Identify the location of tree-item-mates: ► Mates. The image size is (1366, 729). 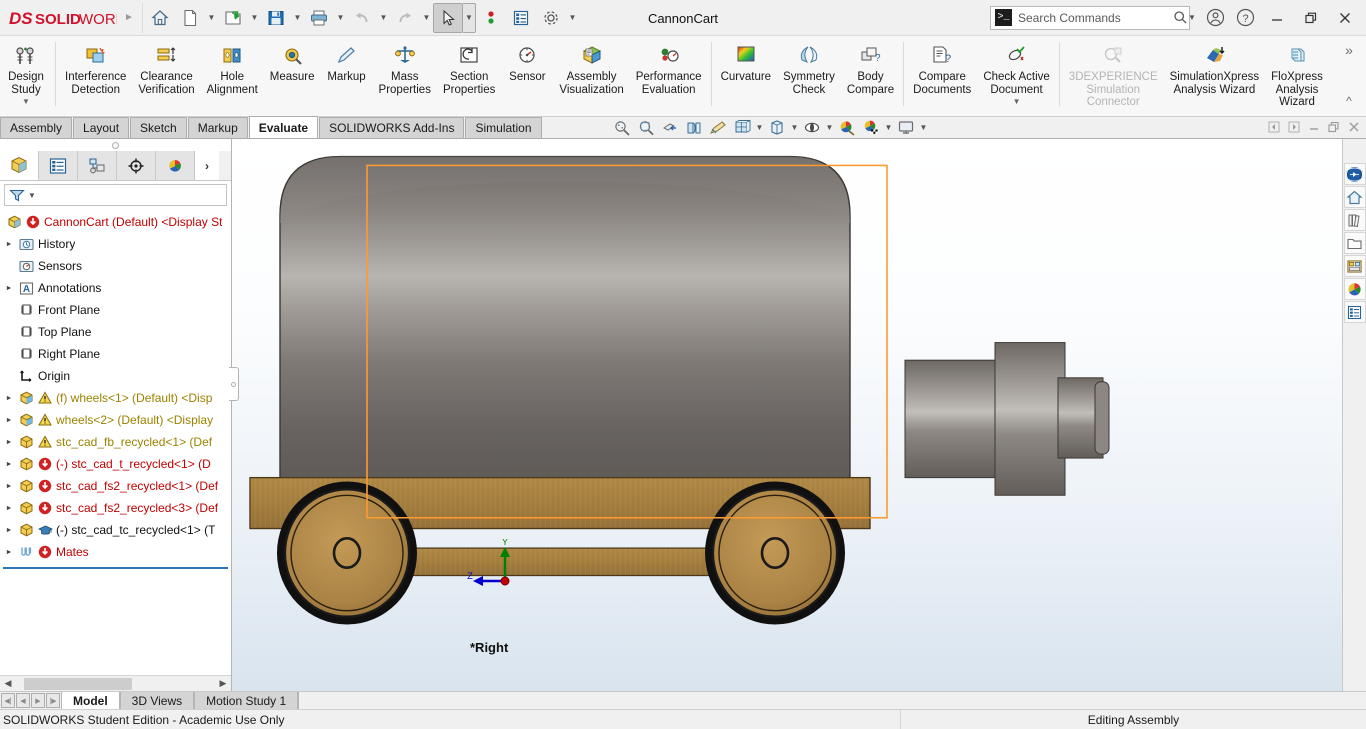
(115, 552).